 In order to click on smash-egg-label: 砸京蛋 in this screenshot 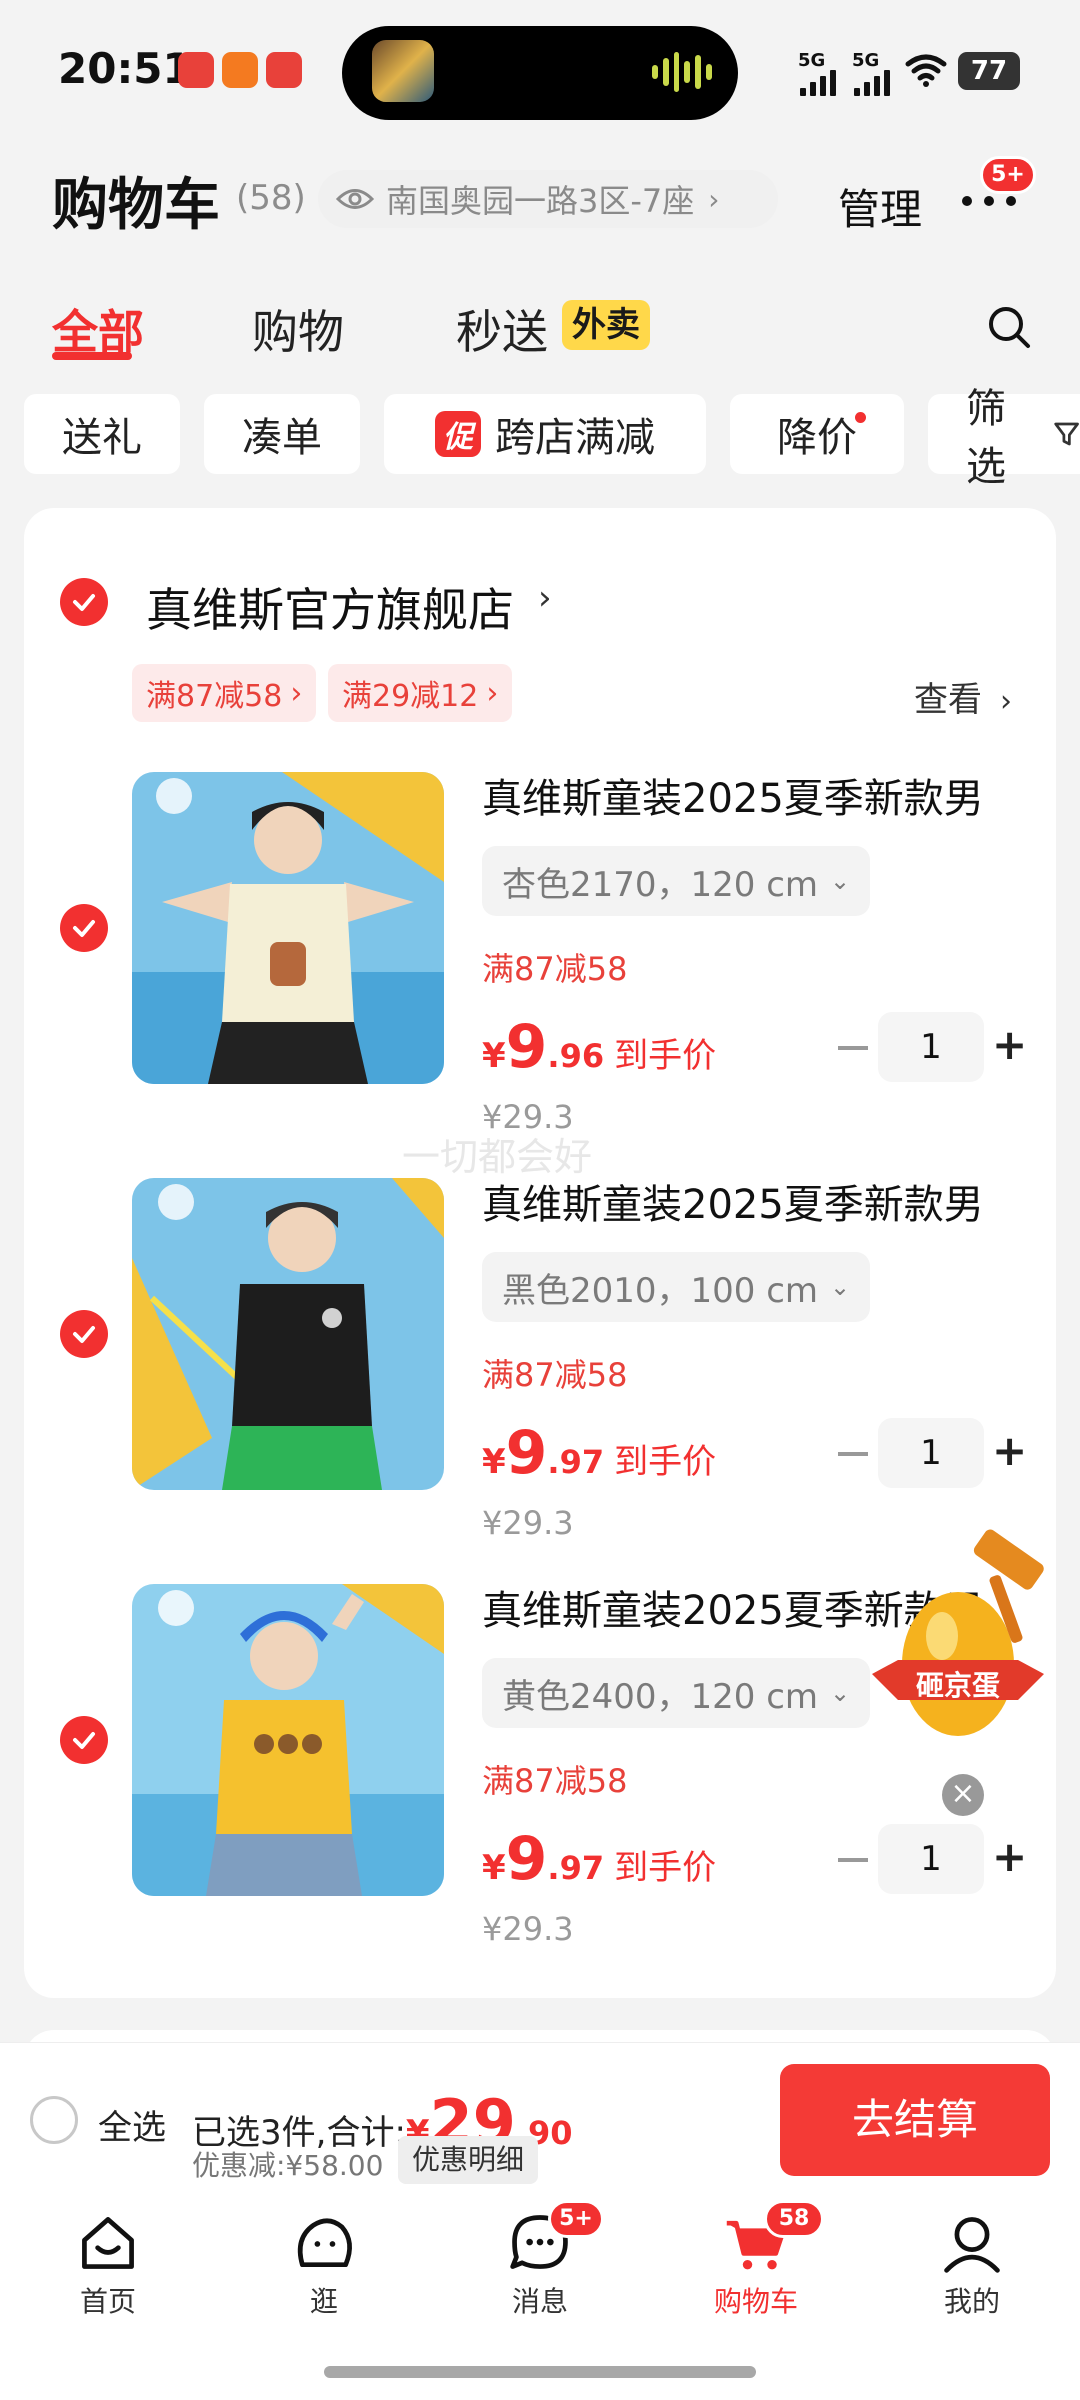, I will do `click(957, 1685)`.